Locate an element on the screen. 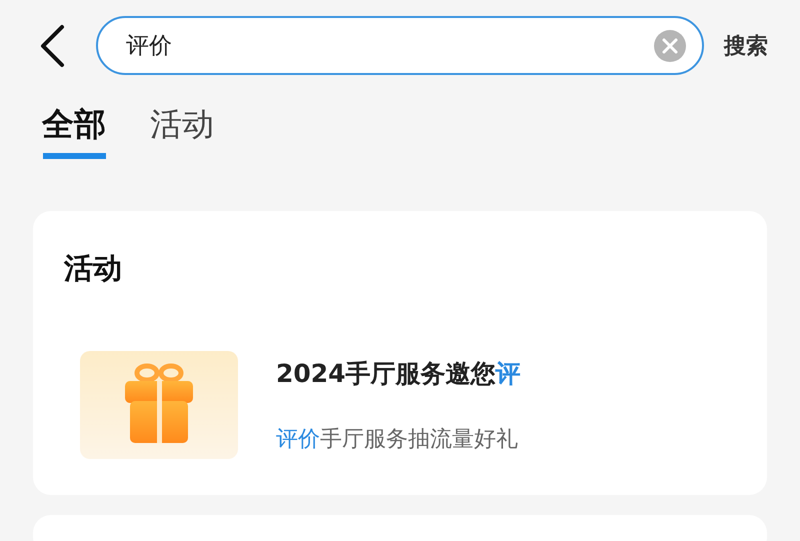 This screenshot has height=541, width=800. search-button: 搜索 is located at coordinates (746, 45).